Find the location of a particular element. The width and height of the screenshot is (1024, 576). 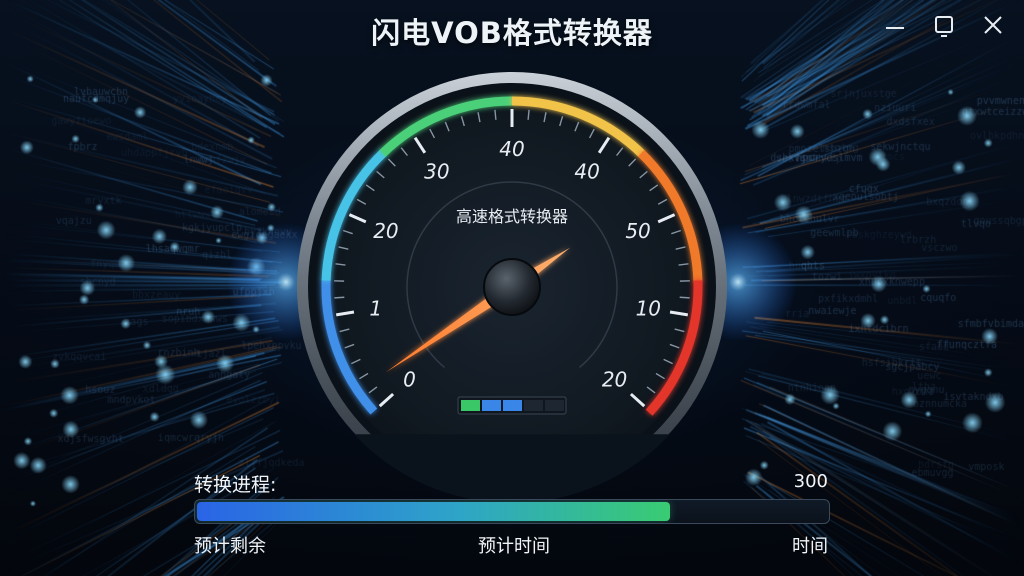

gauge-tick-label: 30 is located at coordinates (436, 171).